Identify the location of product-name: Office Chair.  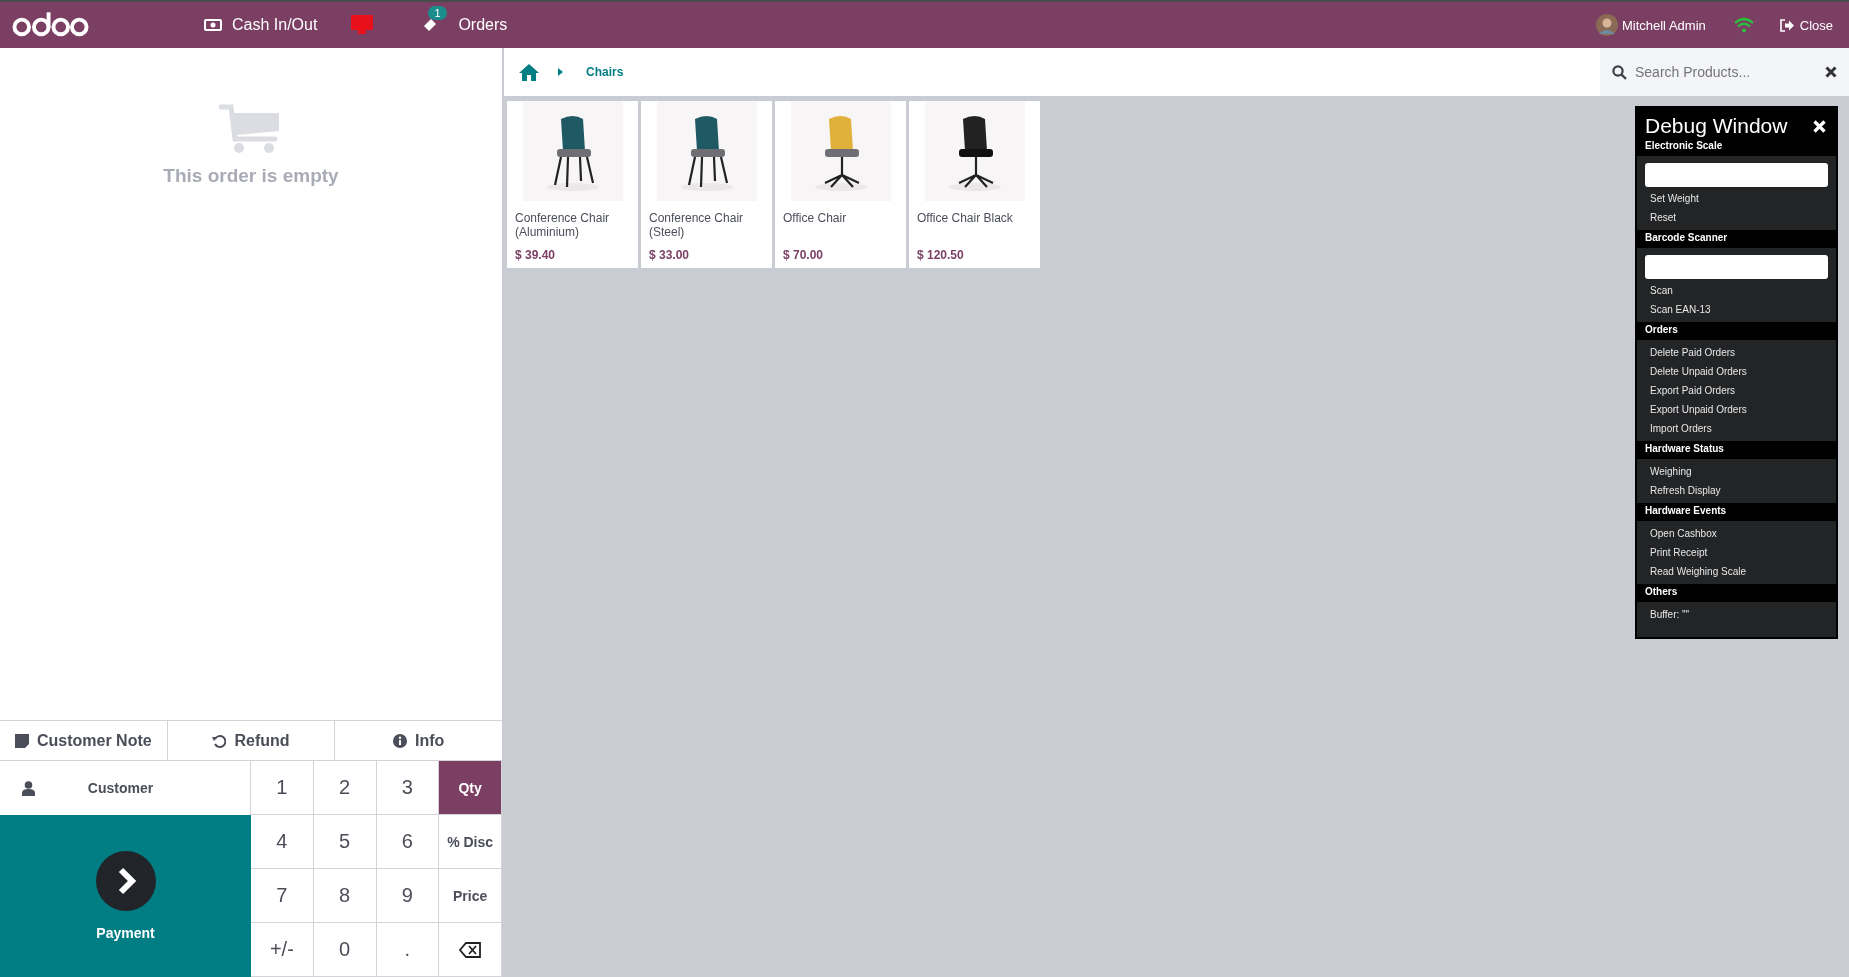
(815, 219).